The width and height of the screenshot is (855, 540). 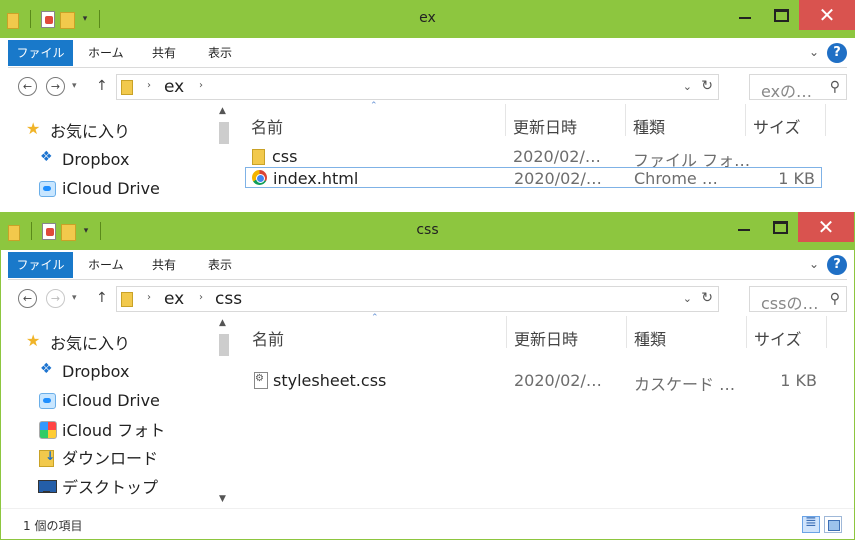 I want to click on title-bar: ▾ ex ✕, so click(x=427, y=19).